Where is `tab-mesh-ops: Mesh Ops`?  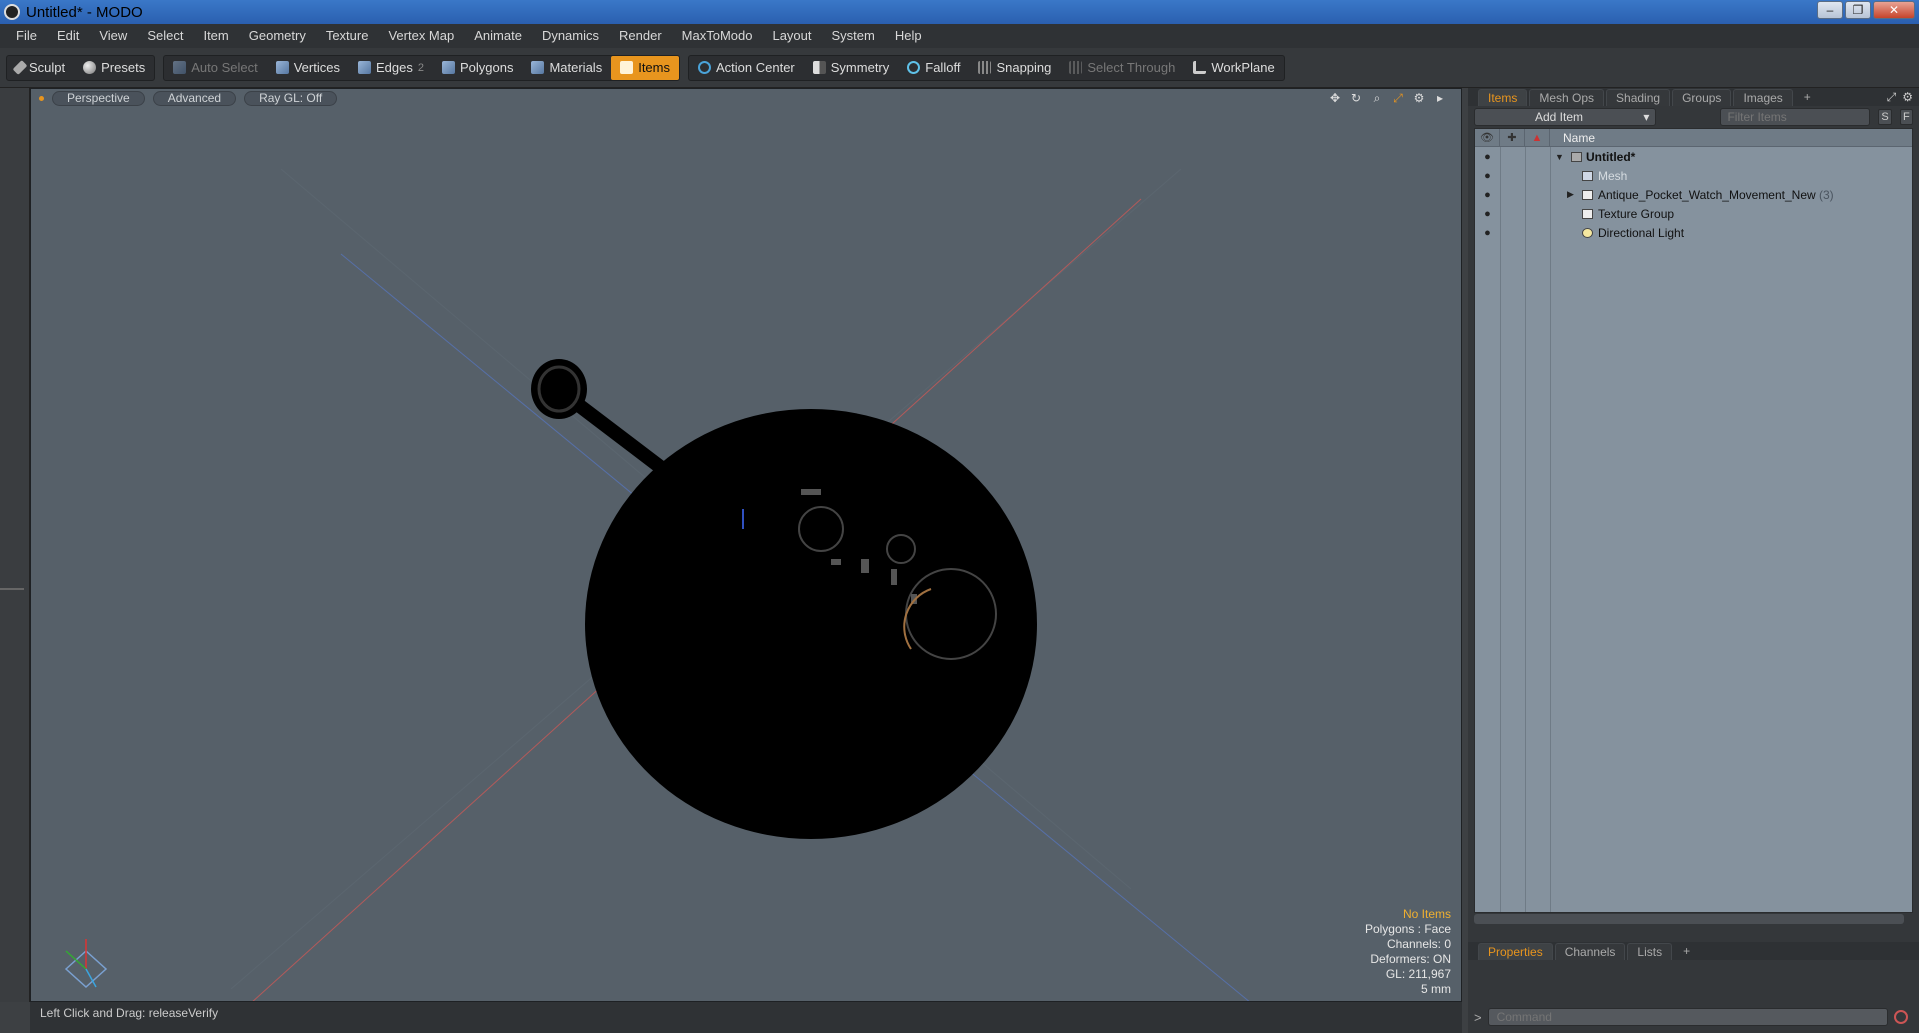 tab-mesh-ops: Mesh Ops is located at coordinates (1567, 97).